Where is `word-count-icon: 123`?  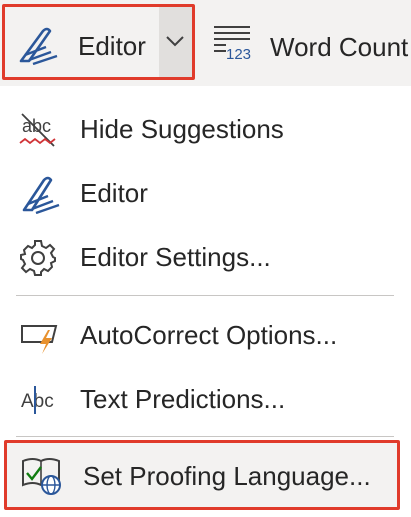
word-count-icon: 123 is located at coordinates (232, 44).